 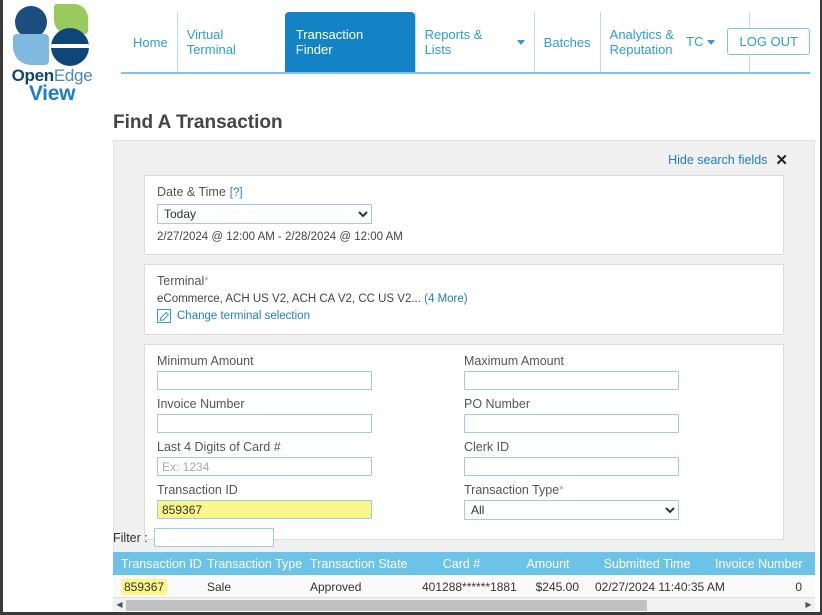 I want to click on header-actions: TC LOG OUT, so click(x=748, y=41).